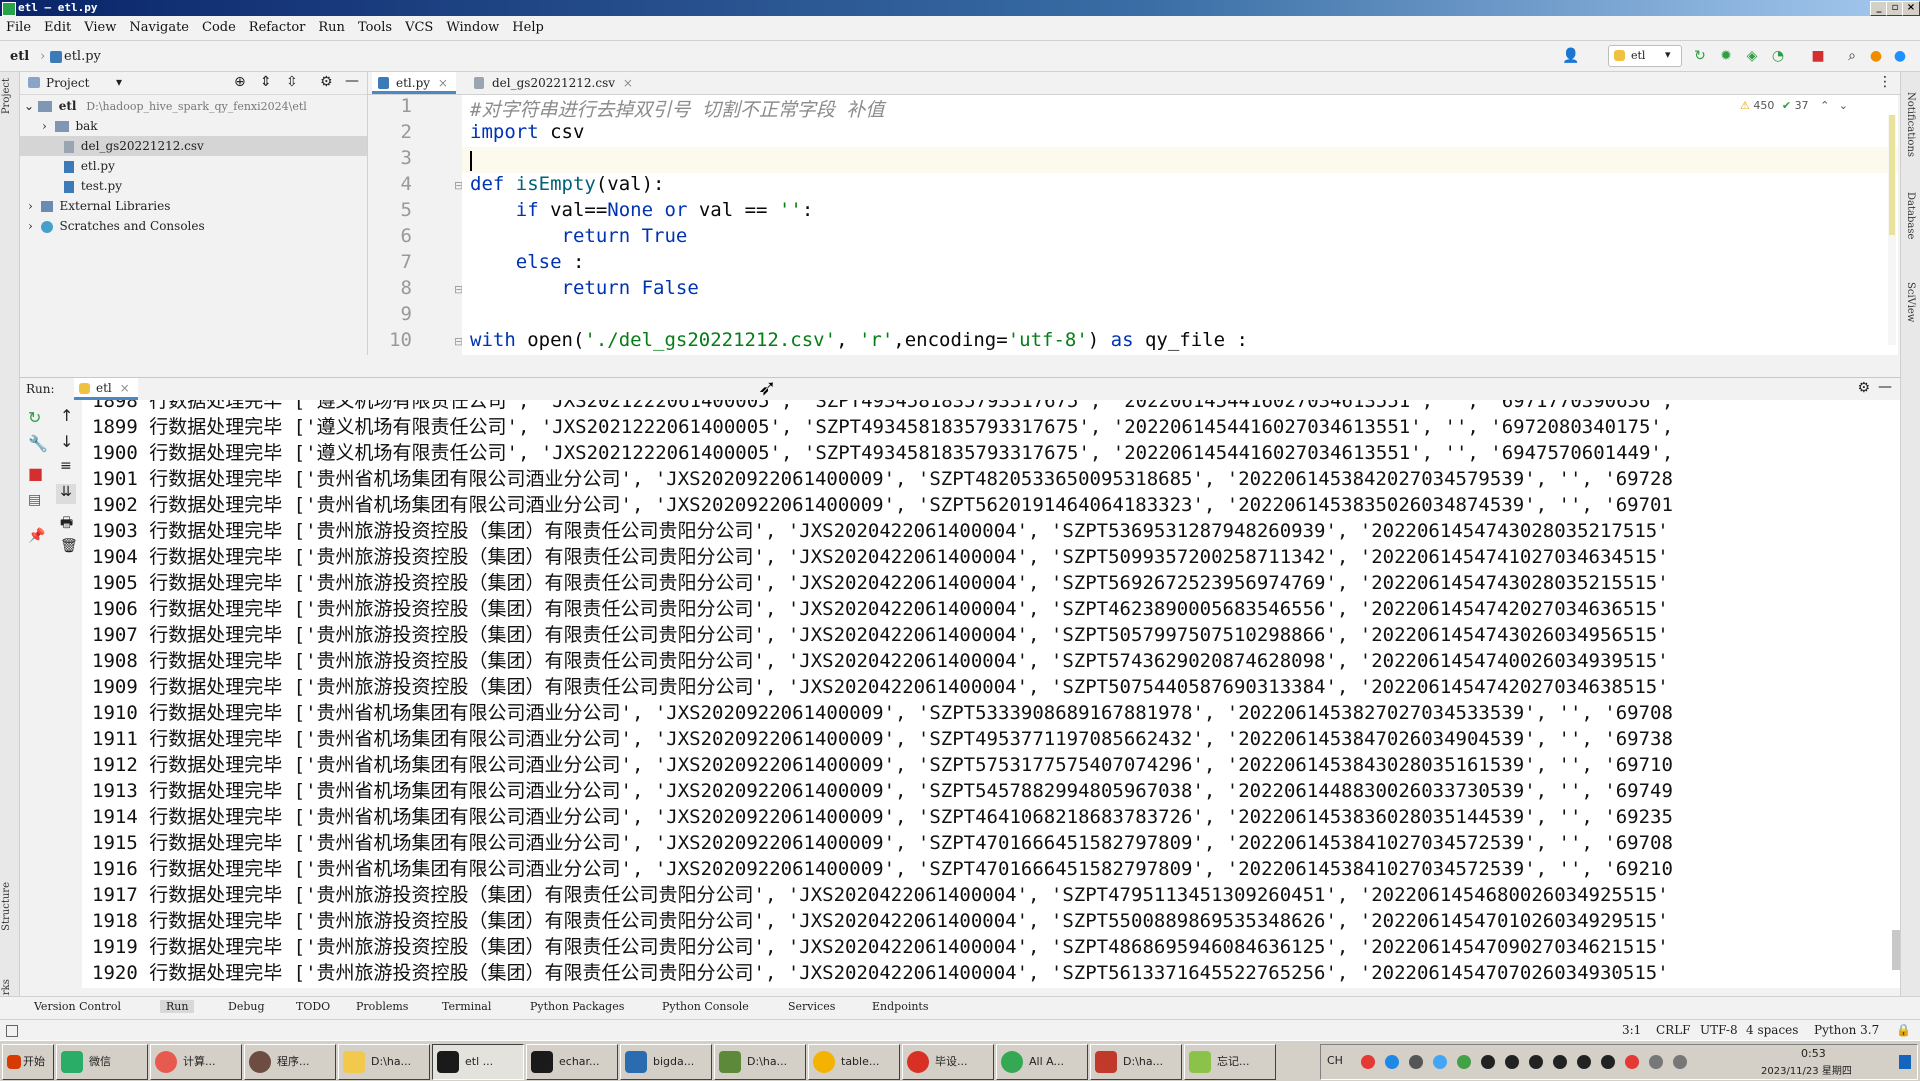  Describe the element at coordinates (1876, 56) in the screenshot. I see `update-icon: ●` at that location.